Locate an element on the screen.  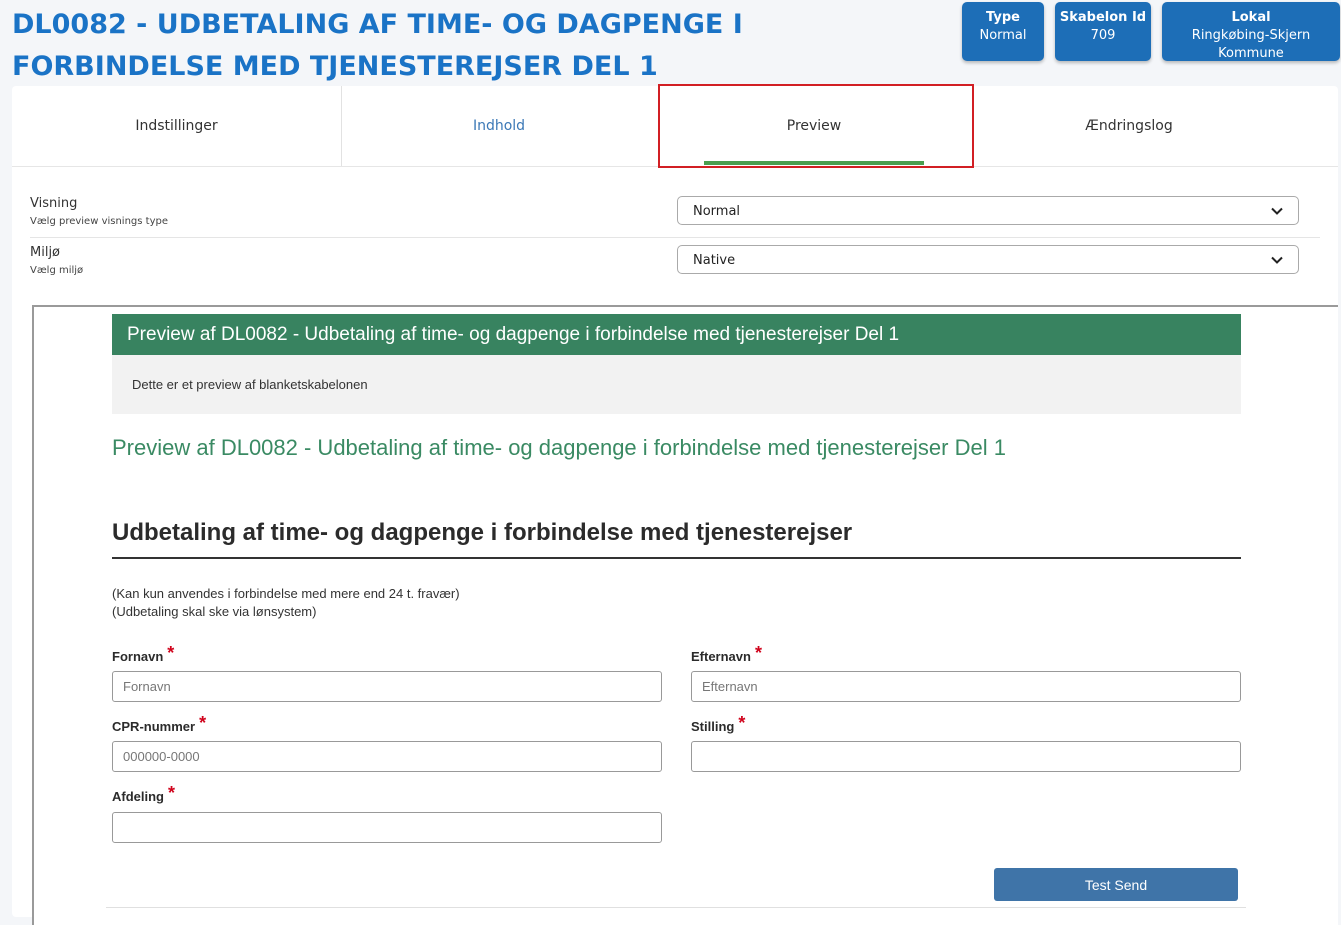
miljo-select-value: Native is located at coordinates (714, 260).